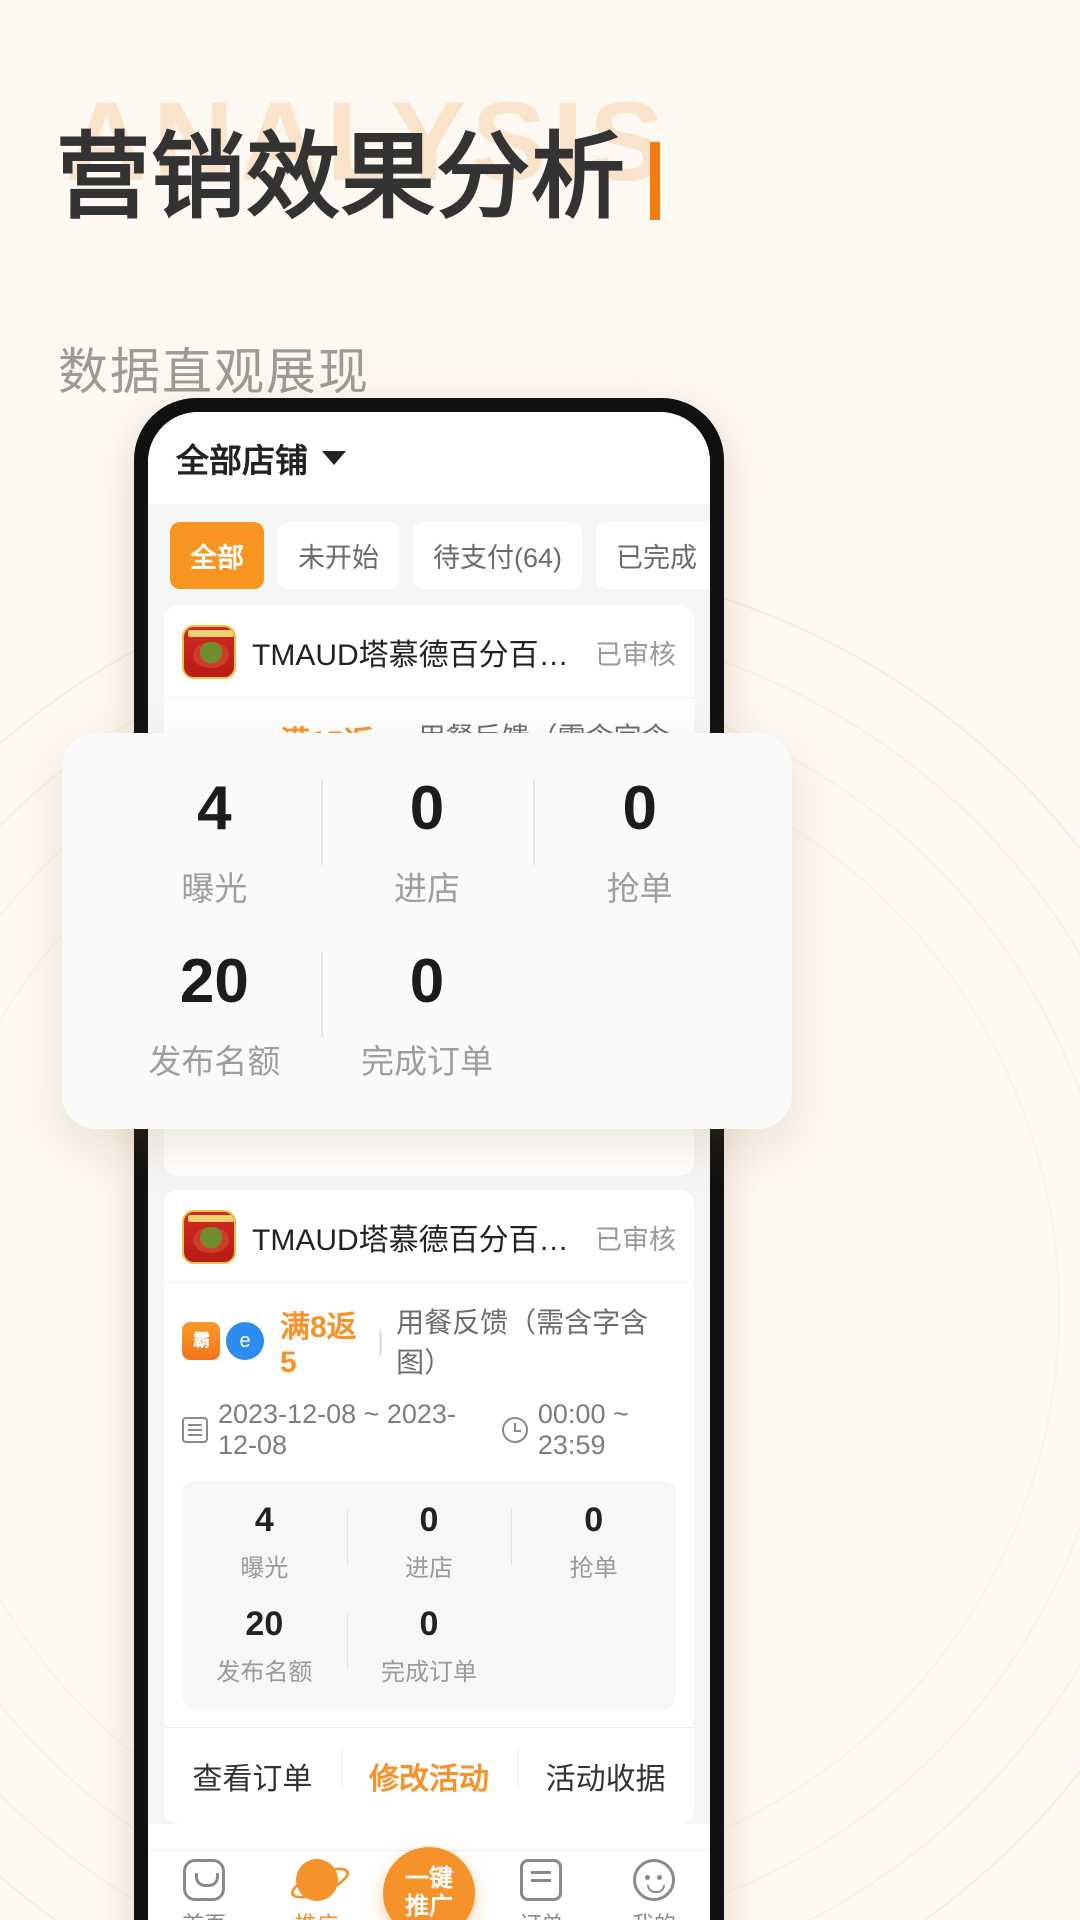 Image resolution: width=1080 pixels, height=1920 pixels. What do you see at coordinates (514, 1430) in the screenshot?
I see `clock-icon` at bounding box center [514, 1430].